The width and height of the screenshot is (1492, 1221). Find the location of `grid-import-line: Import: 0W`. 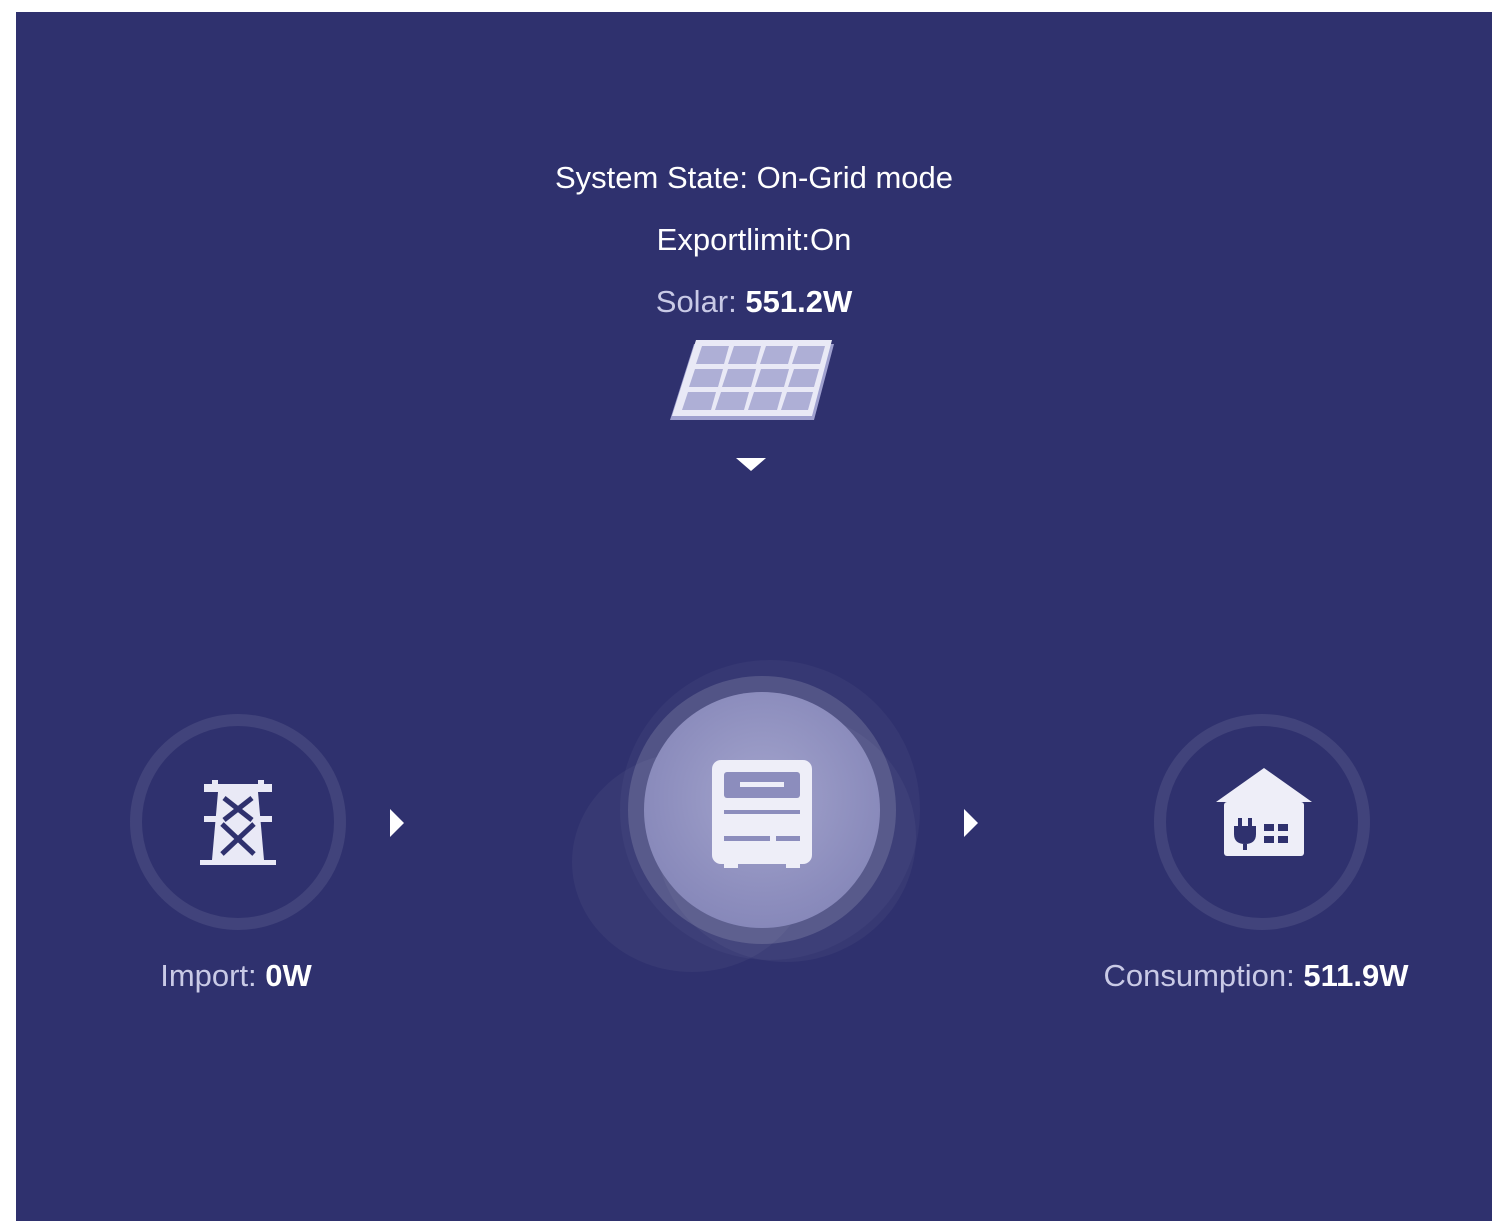

grid-import-line: Import: 0W is located at coordinates (236, 976).